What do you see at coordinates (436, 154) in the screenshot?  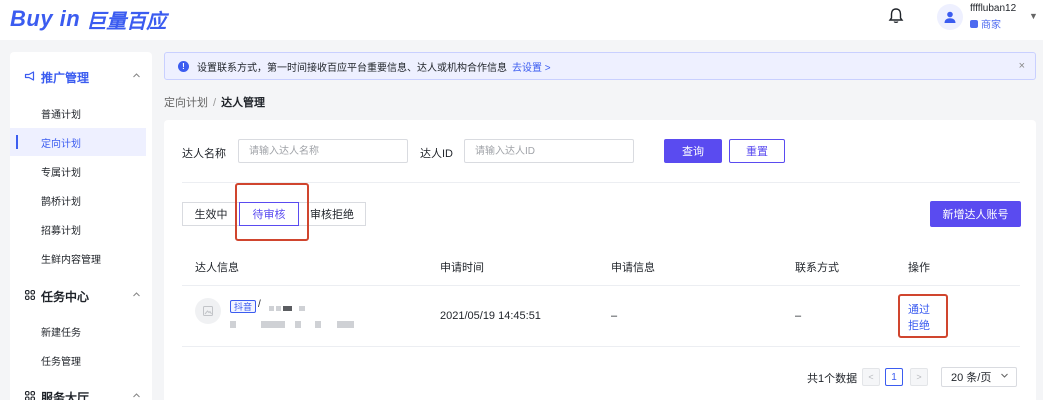 I see `talent-id-label: 达人ID` at bounding box center [436, 154].